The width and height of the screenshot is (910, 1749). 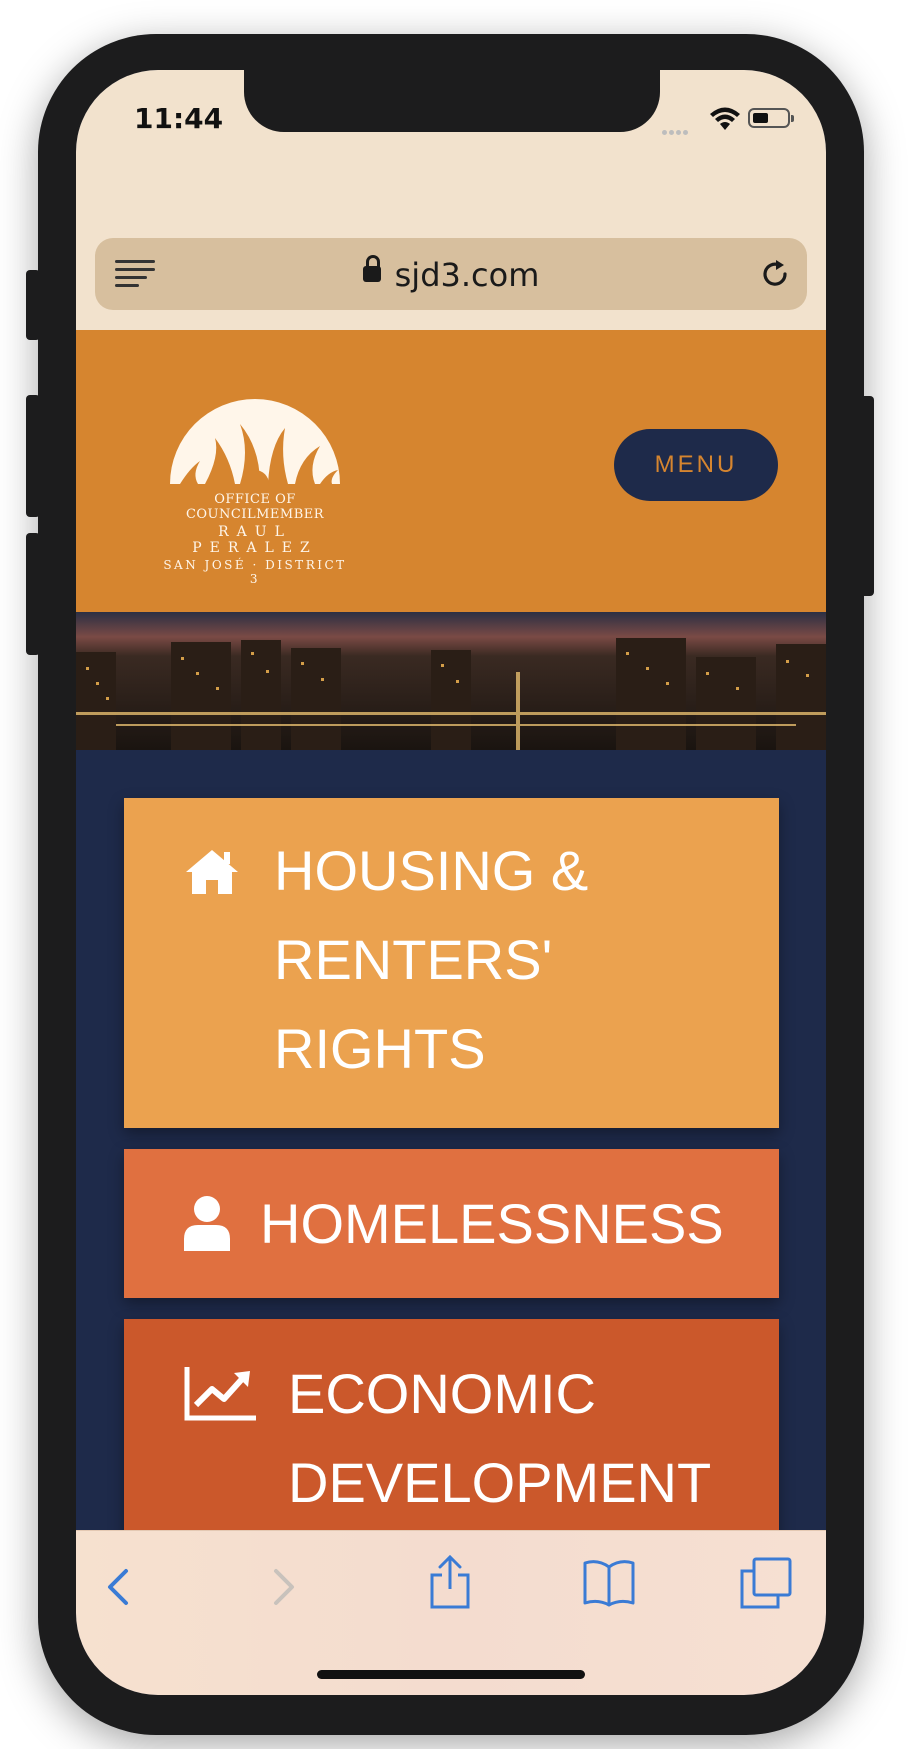 I want to click on card-economic-development-label-line: ECONOMIC, so click(x=442, y=1393).